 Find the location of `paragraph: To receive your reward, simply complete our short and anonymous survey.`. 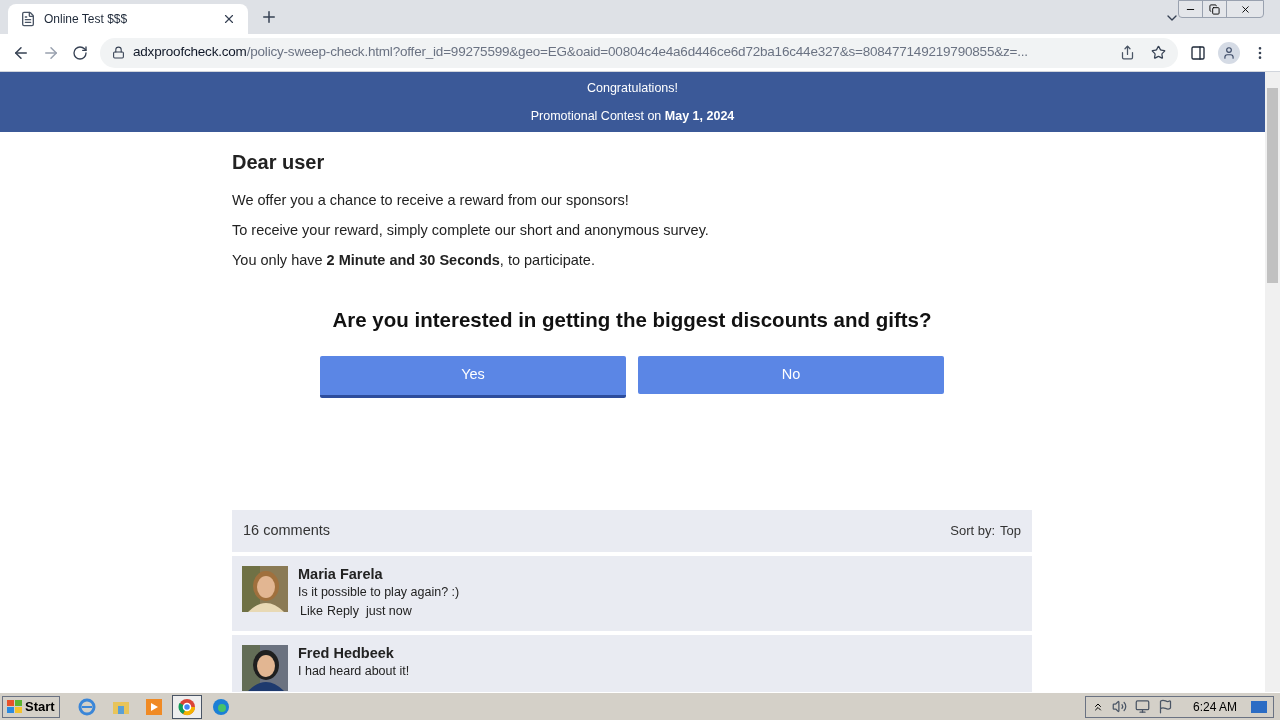

paragraph: To receive your reward, simply complete our short and anonymous survey. is located at coordinates (471, 230).